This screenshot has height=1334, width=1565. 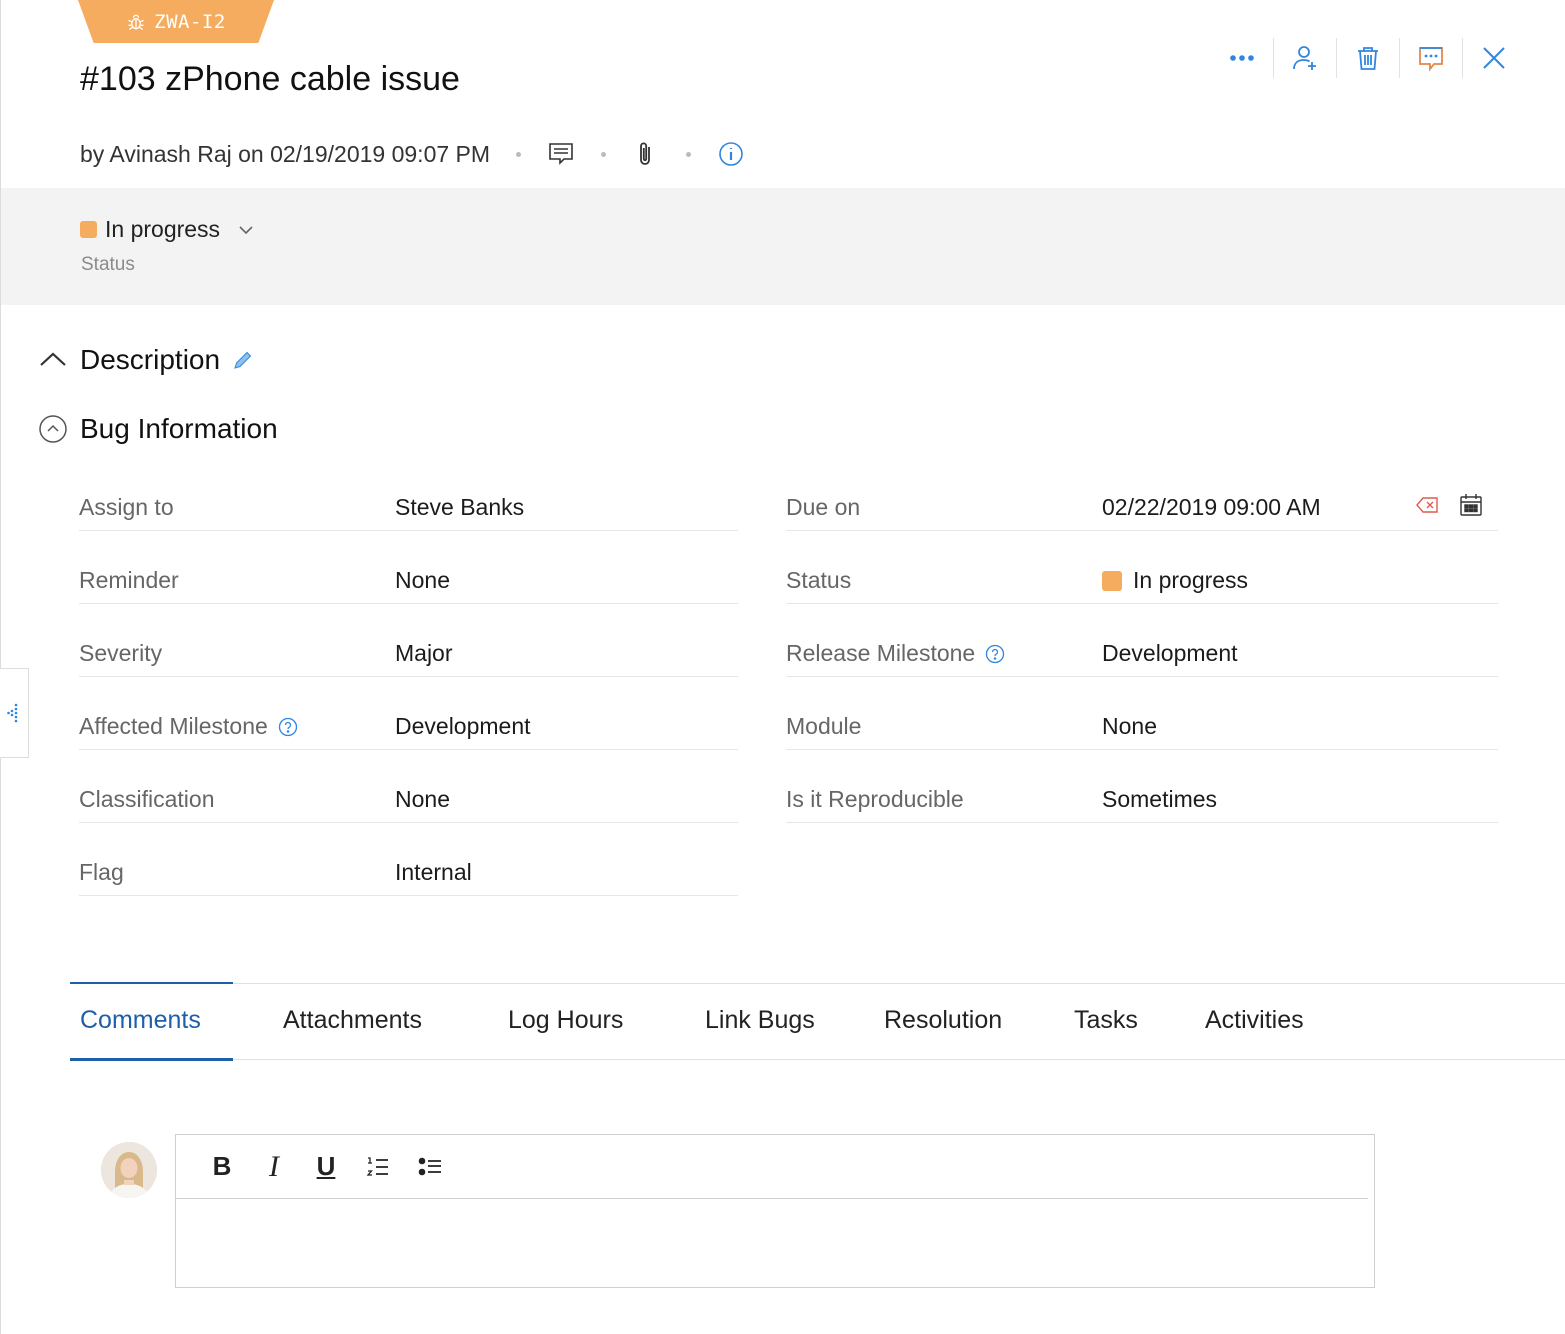 What do you see at coordinates (190, 21) in the screenshot?
I see `issue-tag-text: ZWA-I2` at bounding box center [190, 21].